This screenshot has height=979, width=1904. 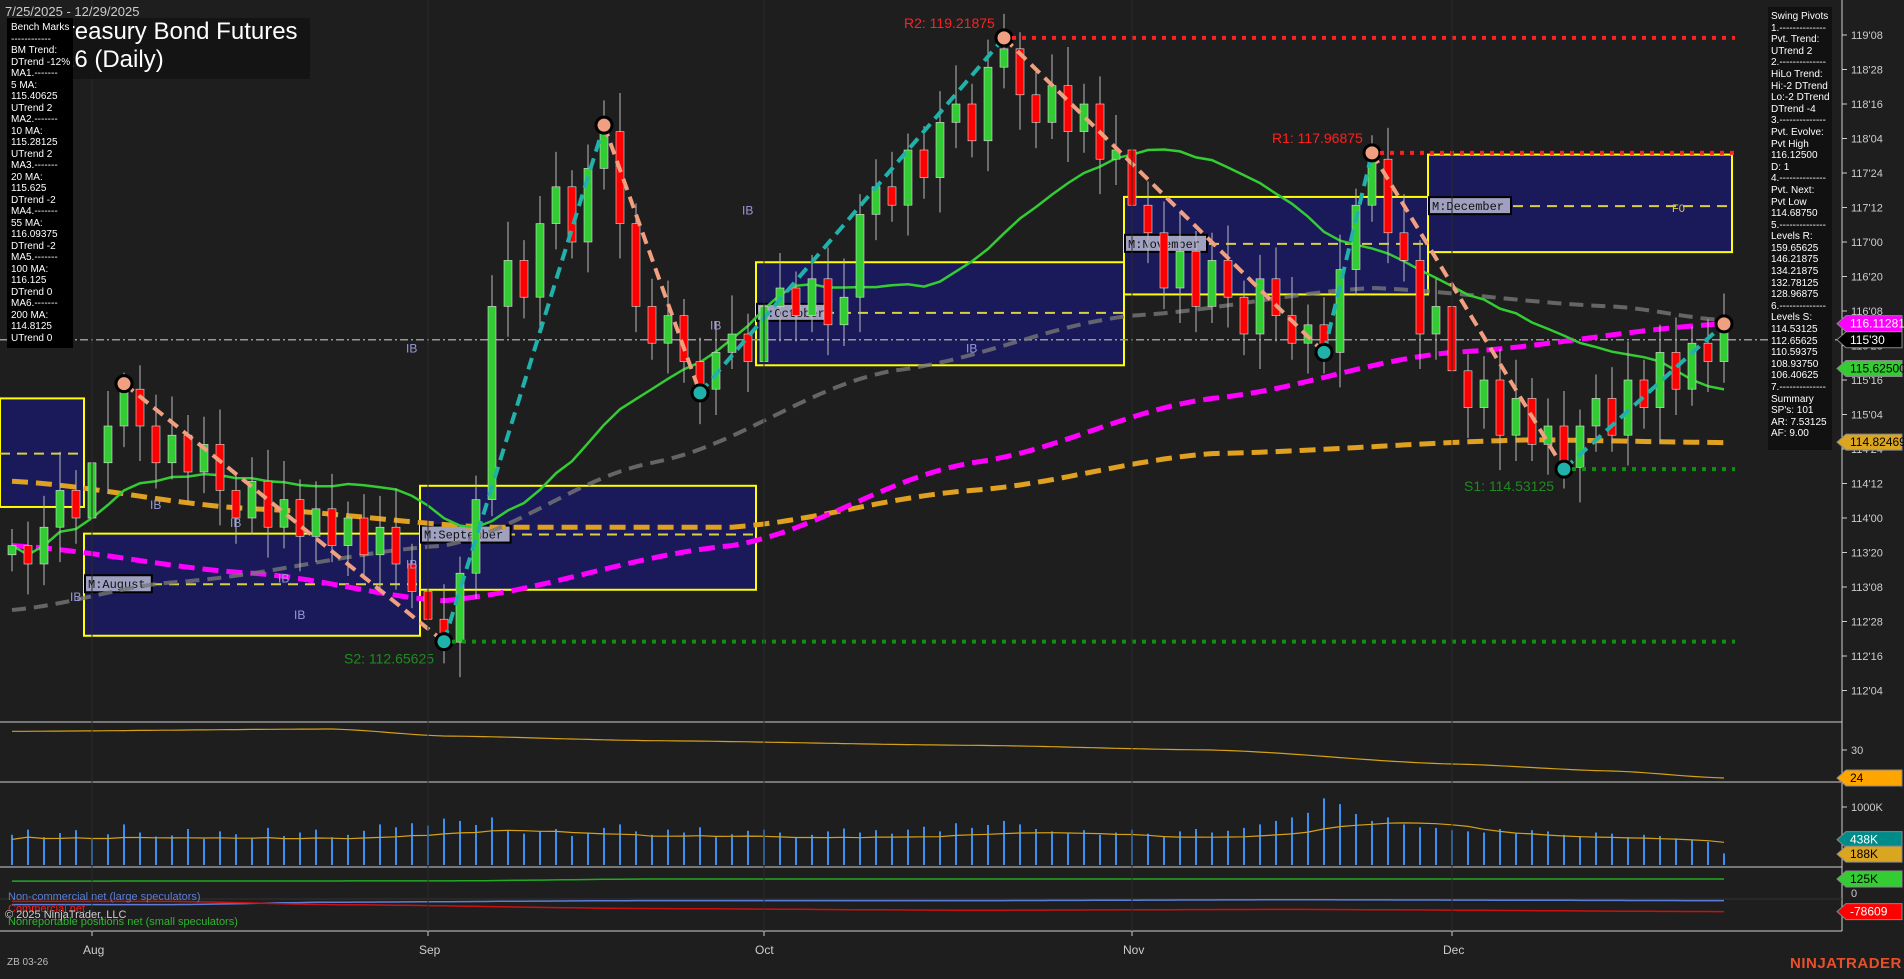 I want to click on price-flag: 114.82469, so click(x=1877, y=442).